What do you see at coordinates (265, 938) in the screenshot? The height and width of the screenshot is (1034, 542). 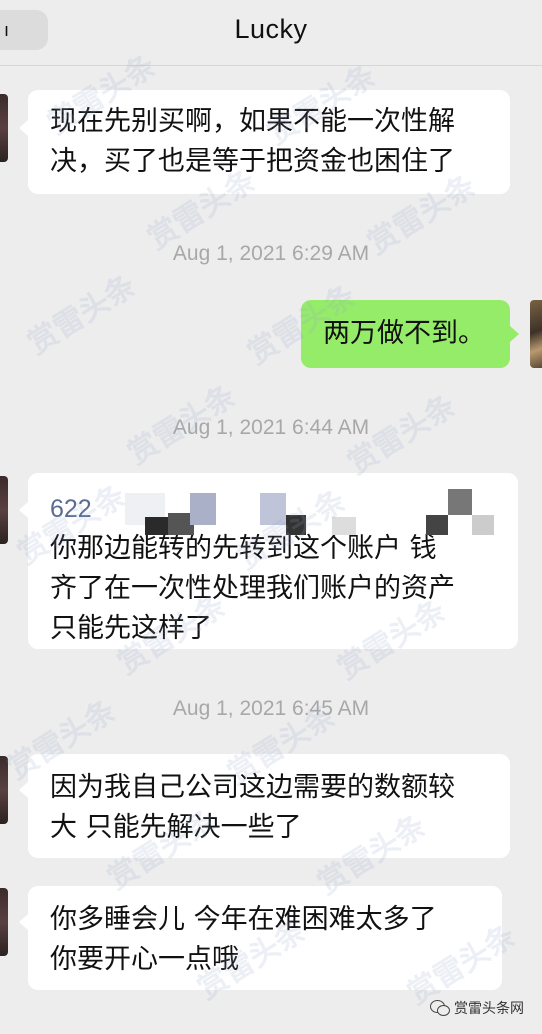 I see `message-bubble: 你多睡会儿 今年在难困难太多了 你要开心一点哦` at bounding box center [265, 938].